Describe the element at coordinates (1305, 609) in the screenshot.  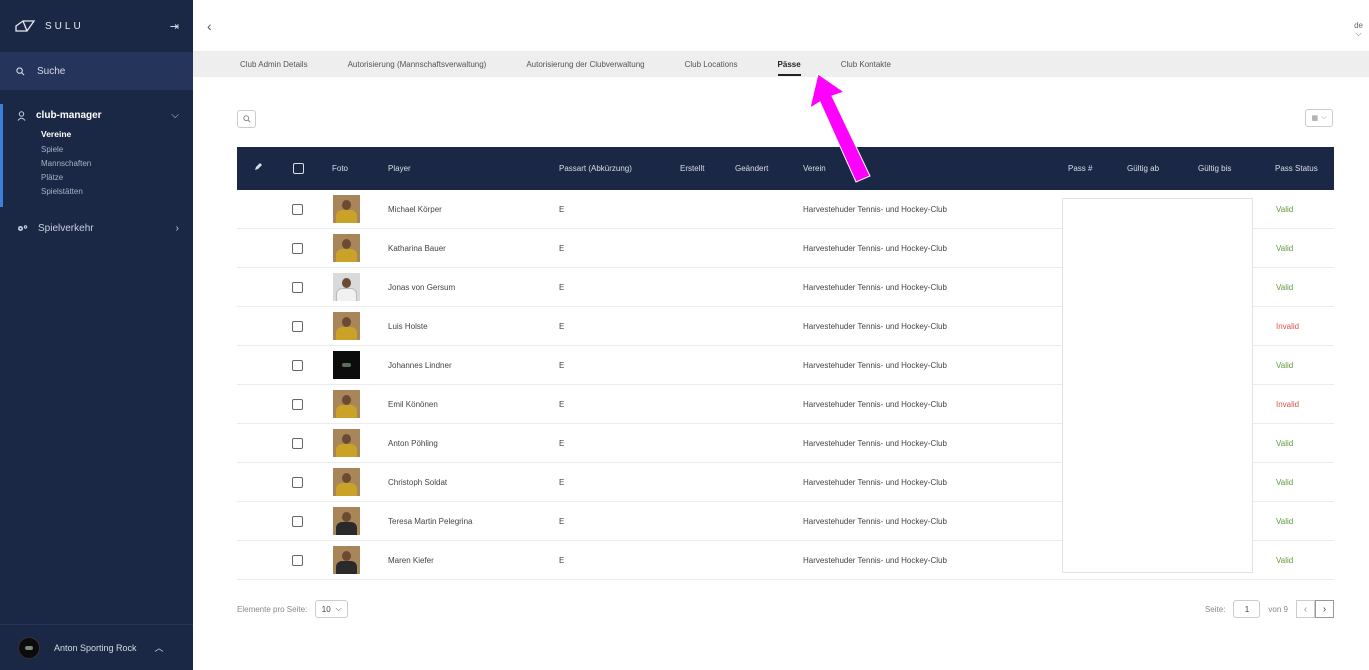
I see `prev-page-button: ‹` at that location.